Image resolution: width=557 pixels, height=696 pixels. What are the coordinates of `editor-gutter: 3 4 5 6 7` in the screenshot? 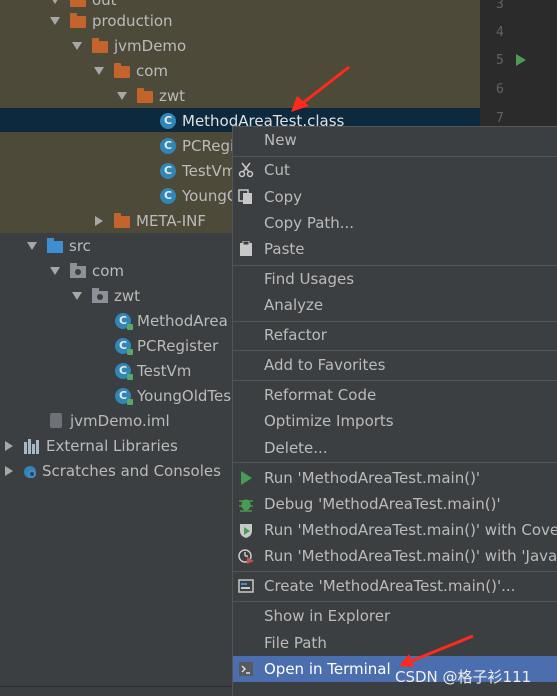 It's located at (518, 66).